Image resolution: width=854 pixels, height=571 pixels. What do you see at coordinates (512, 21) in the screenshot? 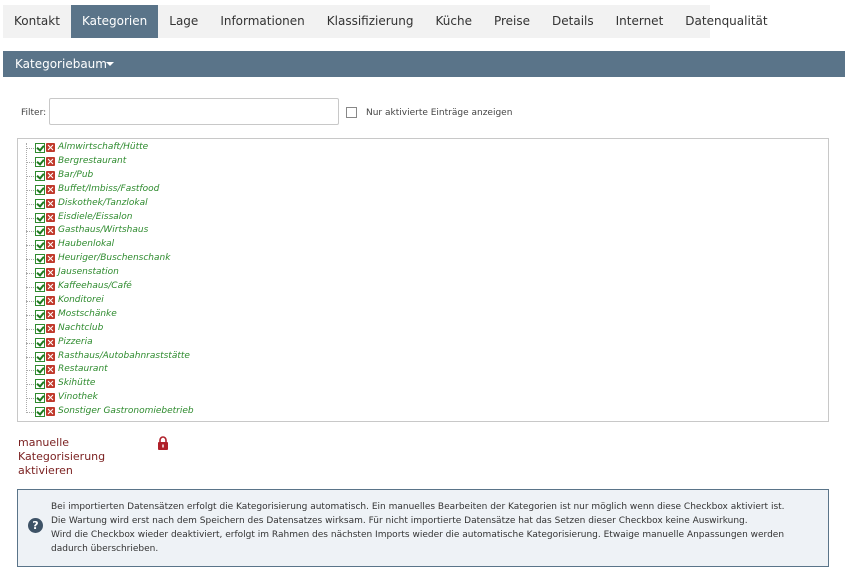
I see `tab-preise: Preise` at bounding box center [512, 21].